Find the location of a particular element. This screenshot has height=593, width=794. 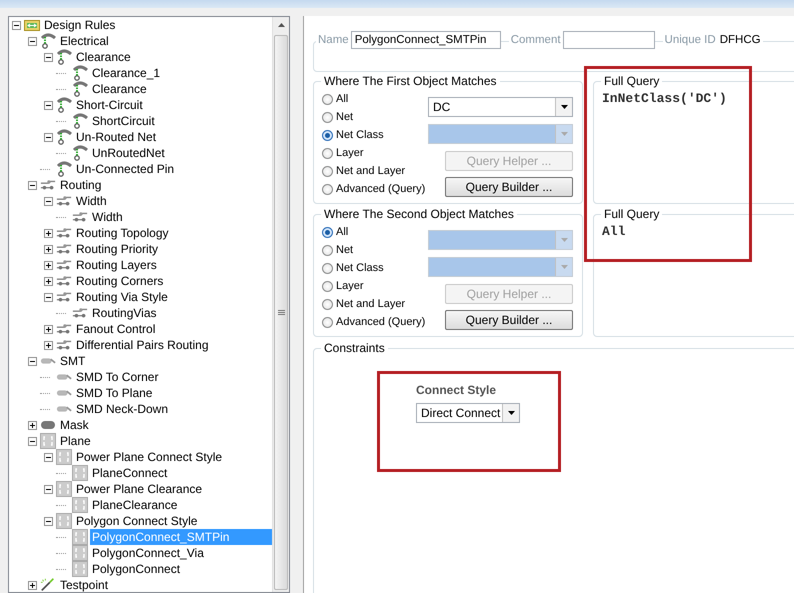

tree-item: SMT is located at coordinates (73, 361).